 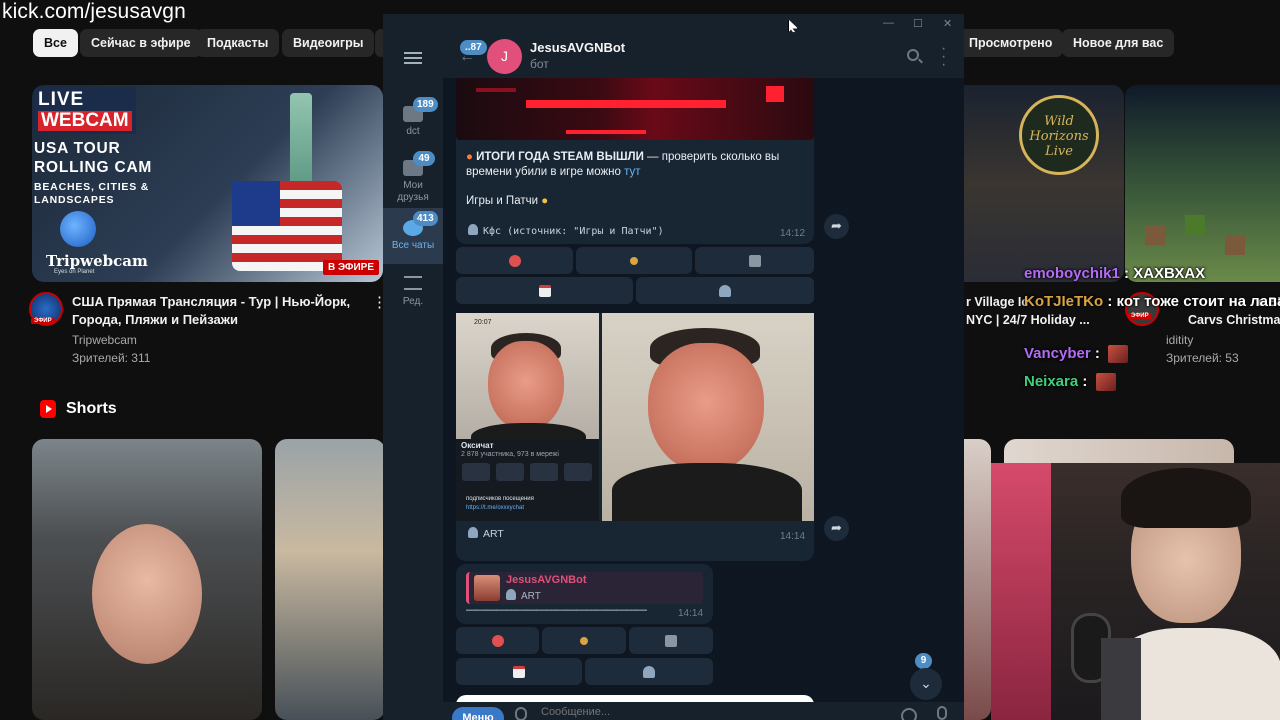 I want to click on unread-badge: 413, so click(x=425, y=218).